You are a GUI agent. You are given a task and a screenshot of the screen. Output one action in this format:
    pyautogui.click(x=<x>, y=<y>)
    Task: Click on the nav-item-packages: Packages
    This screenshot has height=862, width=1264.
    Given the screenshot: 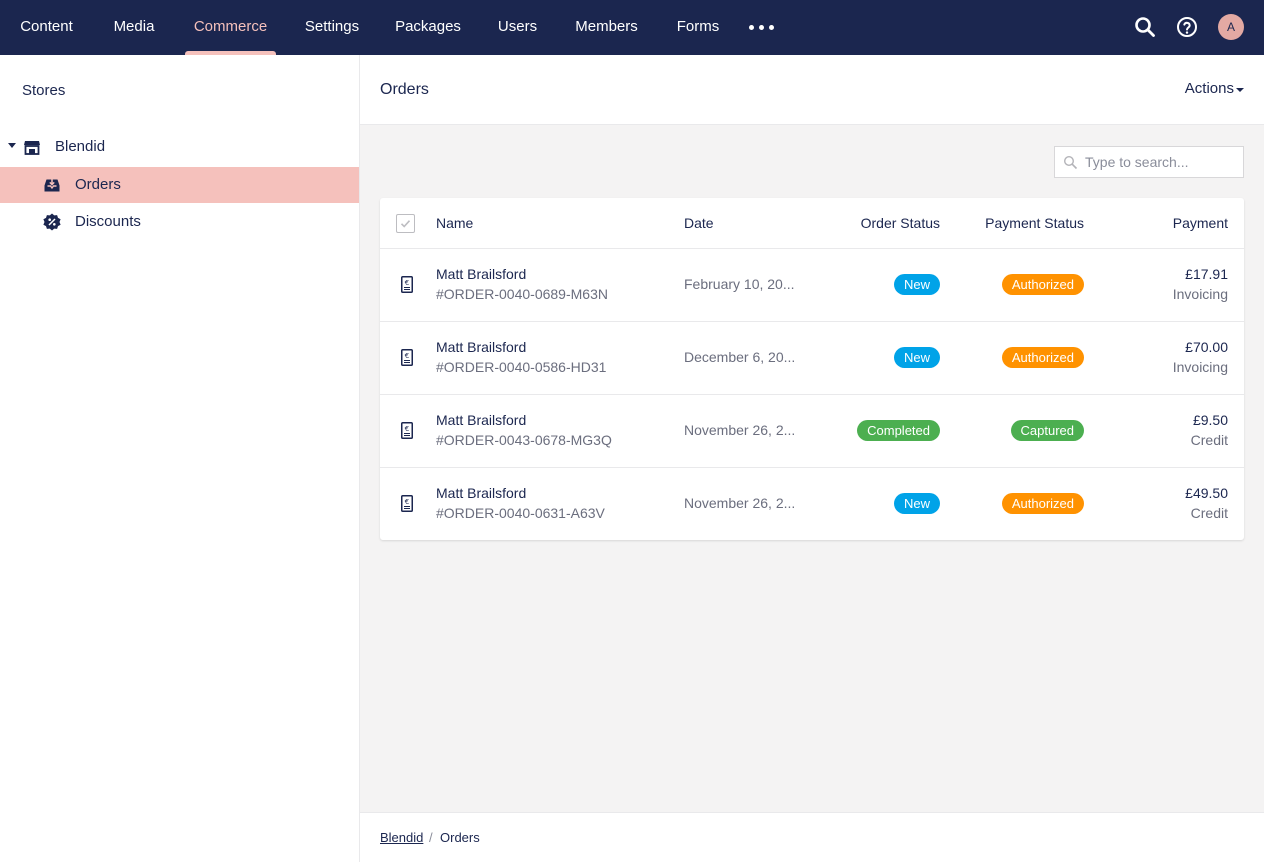 What is the action you would take?
    pyautogui.click(x=428, y=27)
    